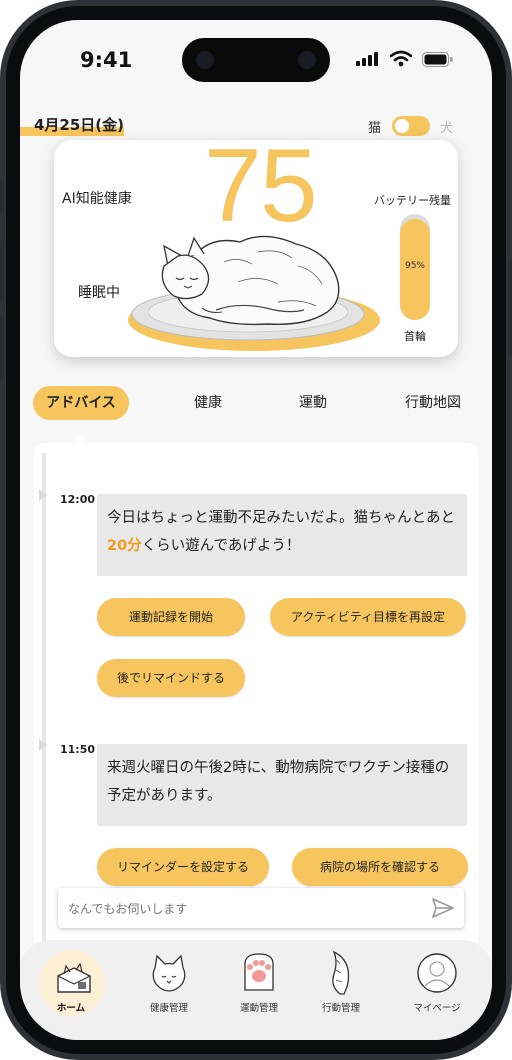 The image size is (512, 1060). Describe the element at coordinates (81, 403) in the screenshot. I see `tab-advice: アドバイス` at that location.